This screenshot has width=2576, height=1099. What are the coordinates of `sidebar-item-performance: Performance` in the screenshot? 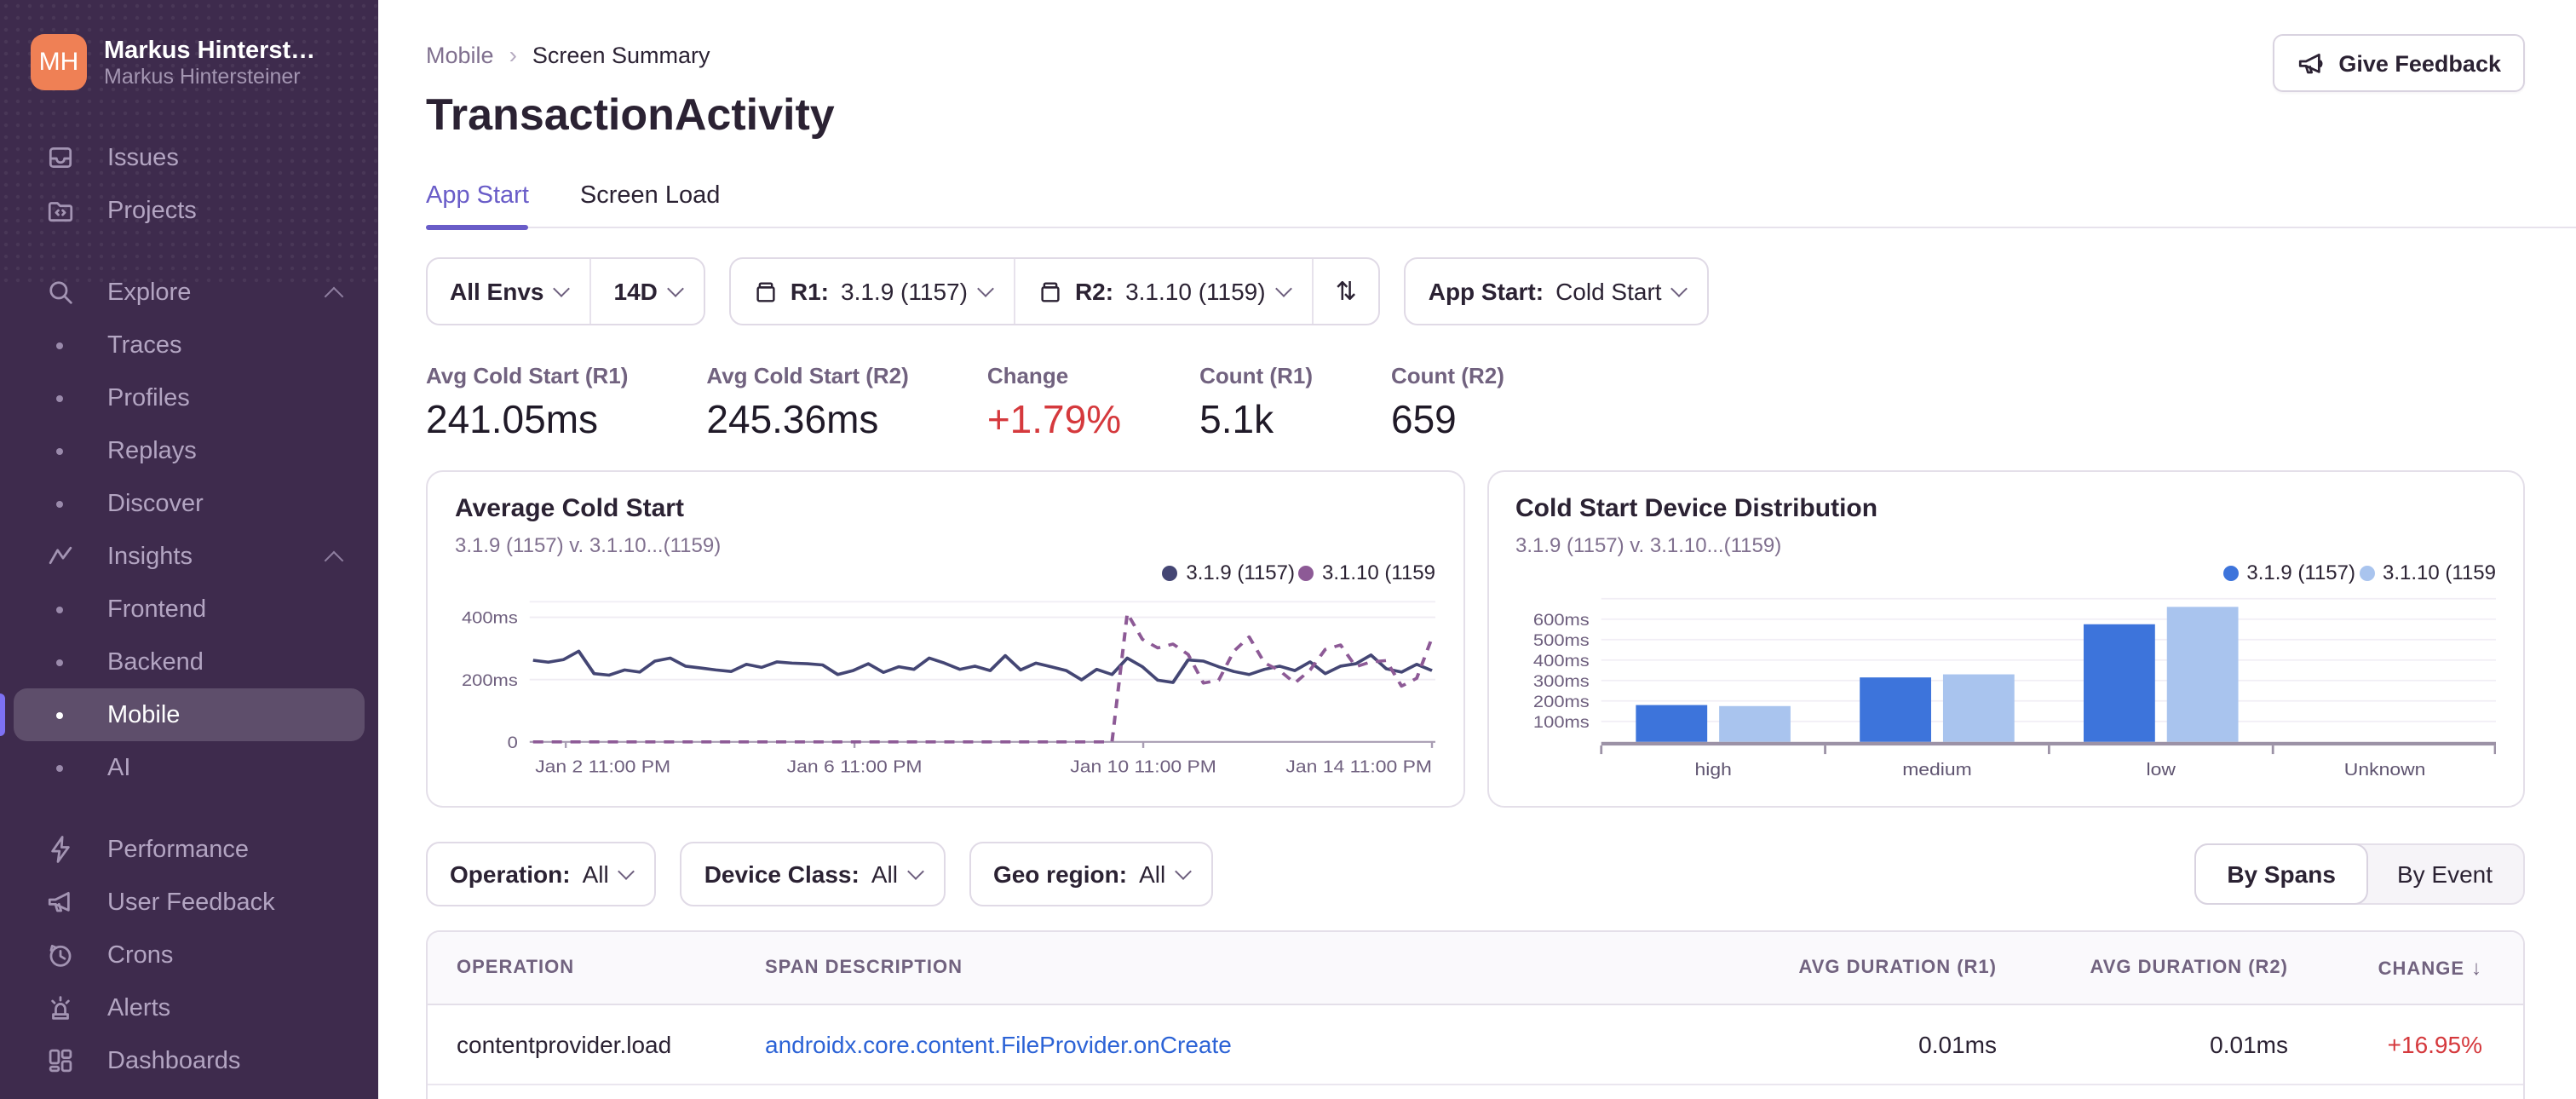 It's located at (190, 850).